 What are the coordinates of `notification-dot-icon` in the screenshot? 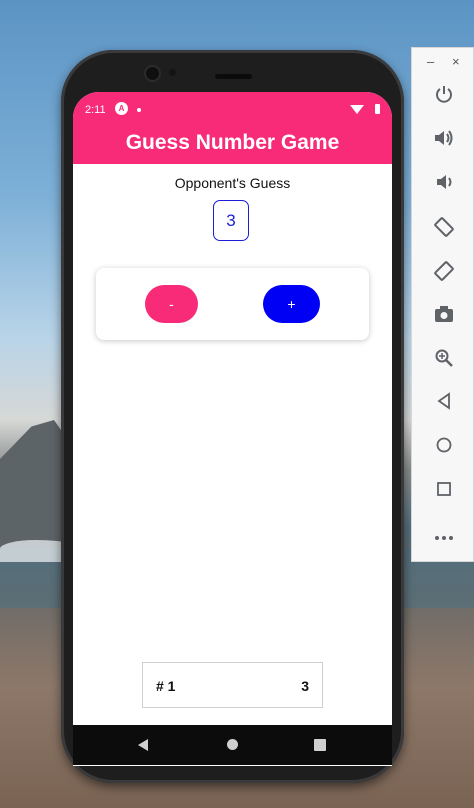 It's located at (139, 110).